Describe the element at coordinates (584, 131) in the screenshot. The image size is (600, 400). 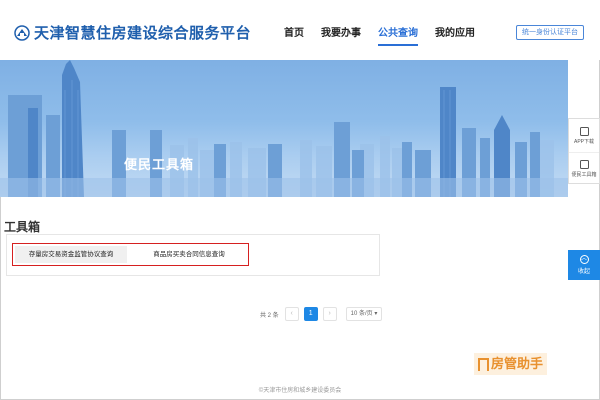
I see `mobile-icon` at that location.